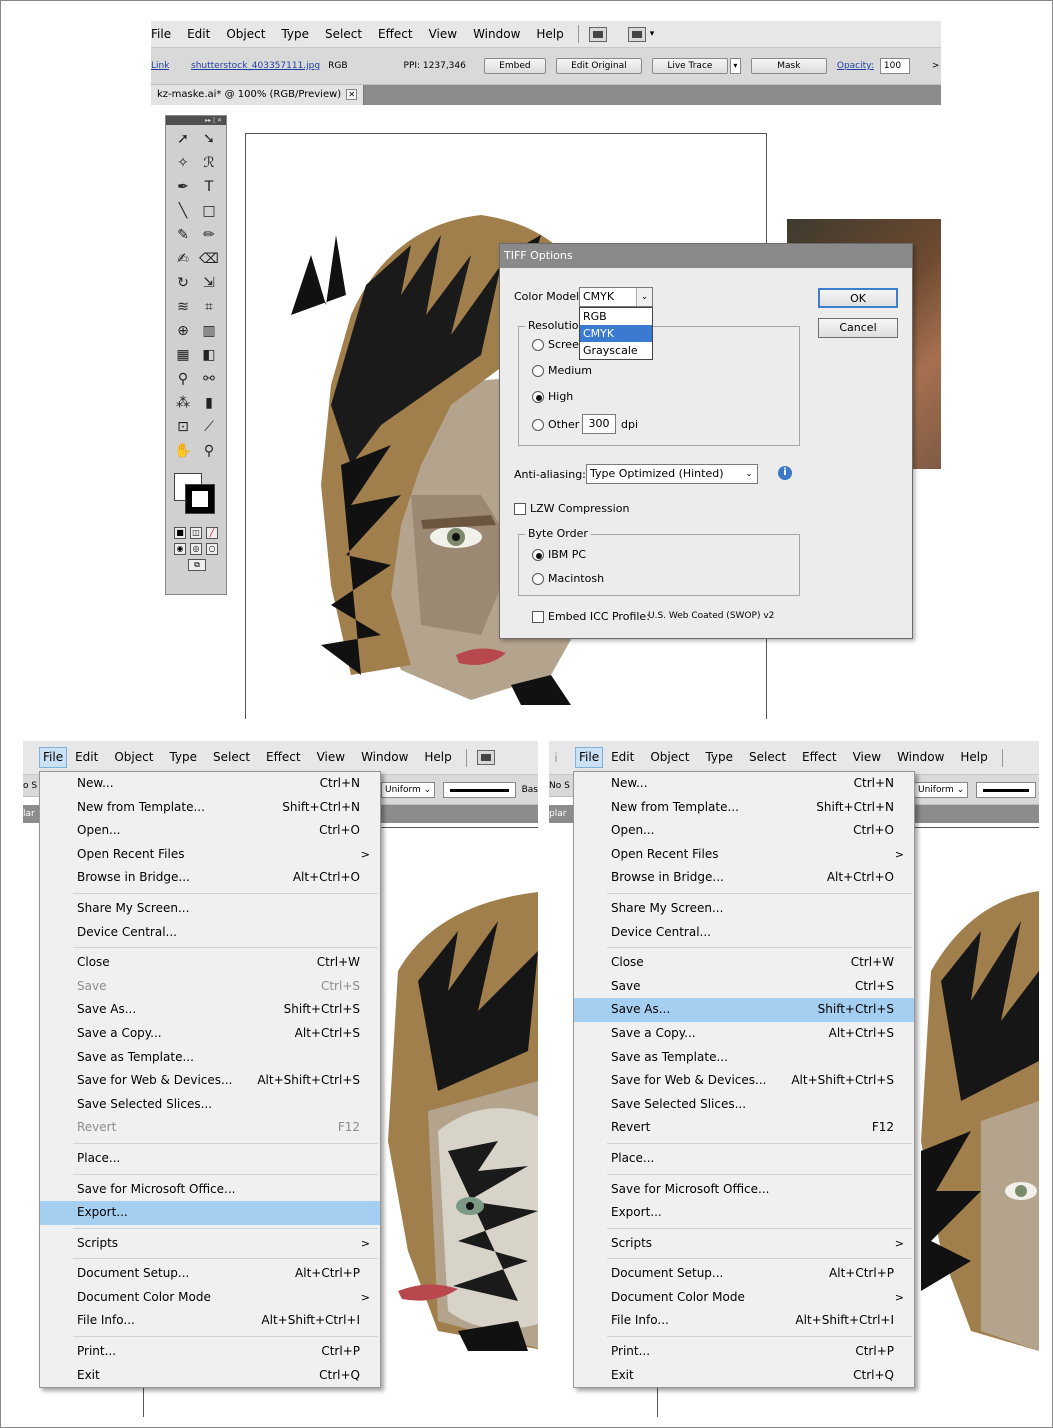  I want to click on bridge-icon, so click(485, 757).